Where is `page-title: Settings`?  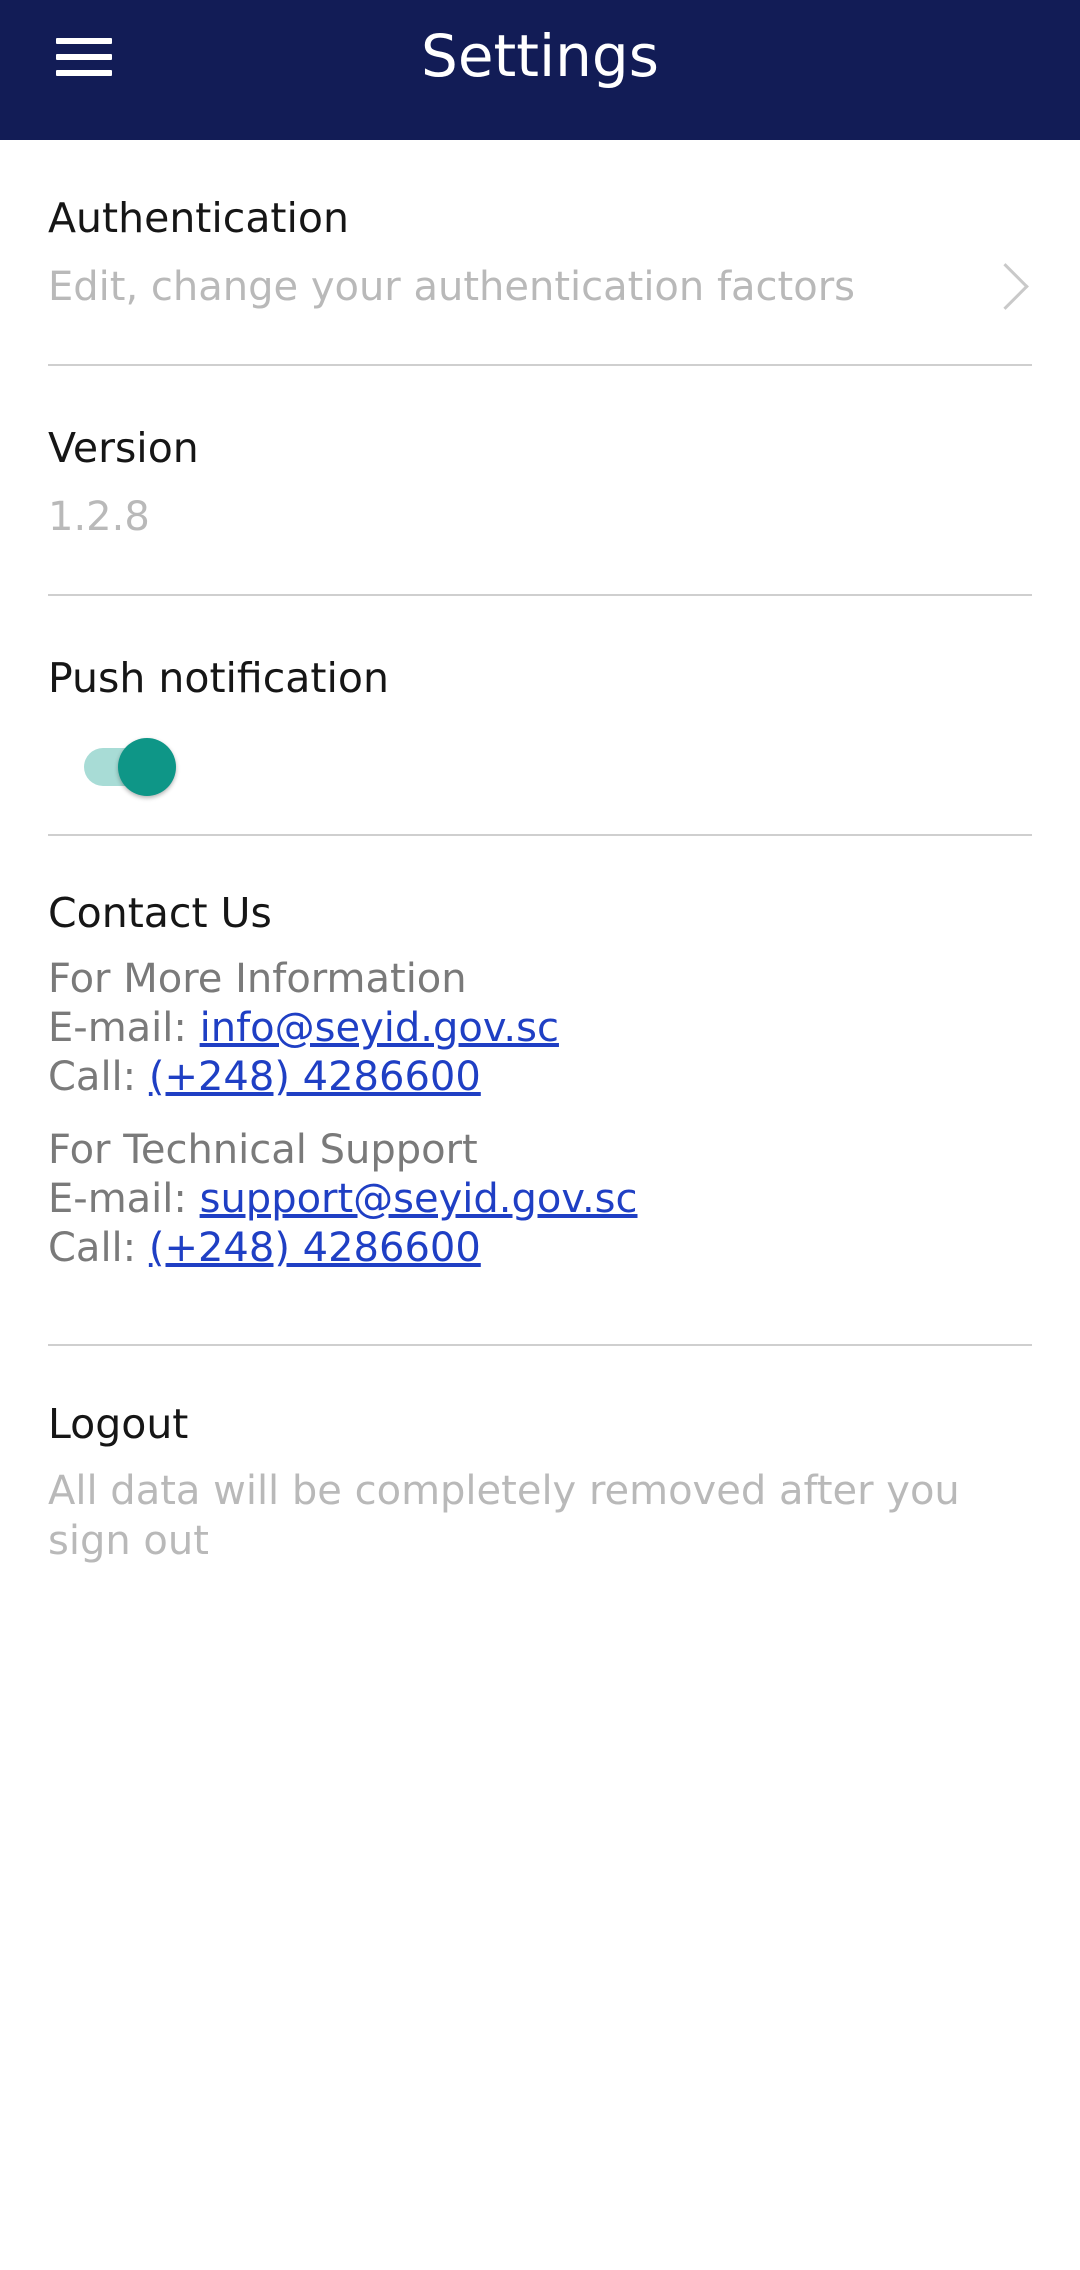 page-title: Settings is located at coordinates (540, 56).